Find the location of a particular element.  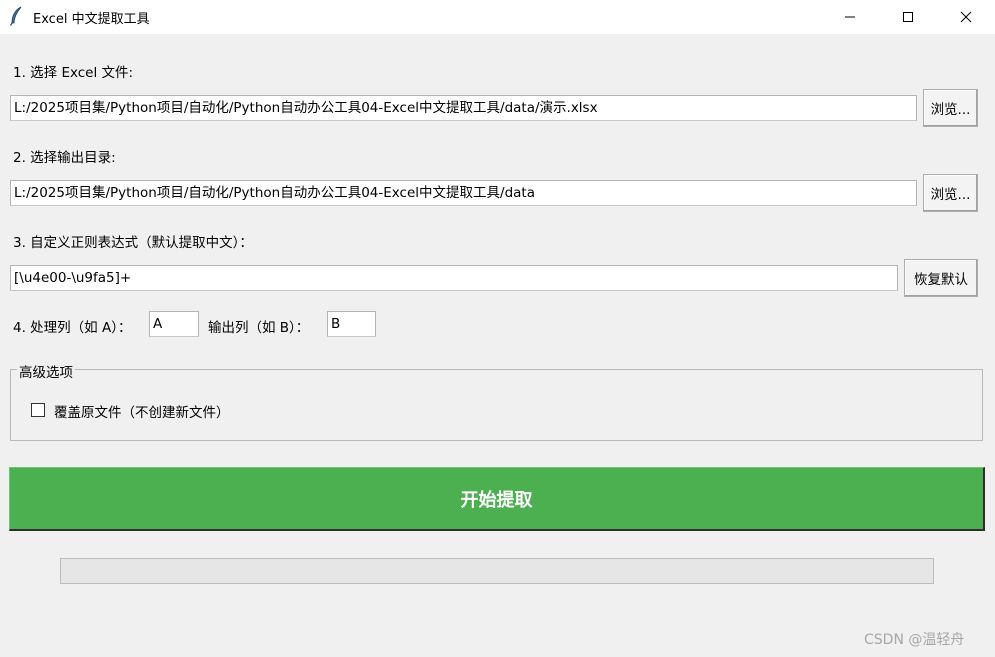

close-button is located at coordinates (966, 17).